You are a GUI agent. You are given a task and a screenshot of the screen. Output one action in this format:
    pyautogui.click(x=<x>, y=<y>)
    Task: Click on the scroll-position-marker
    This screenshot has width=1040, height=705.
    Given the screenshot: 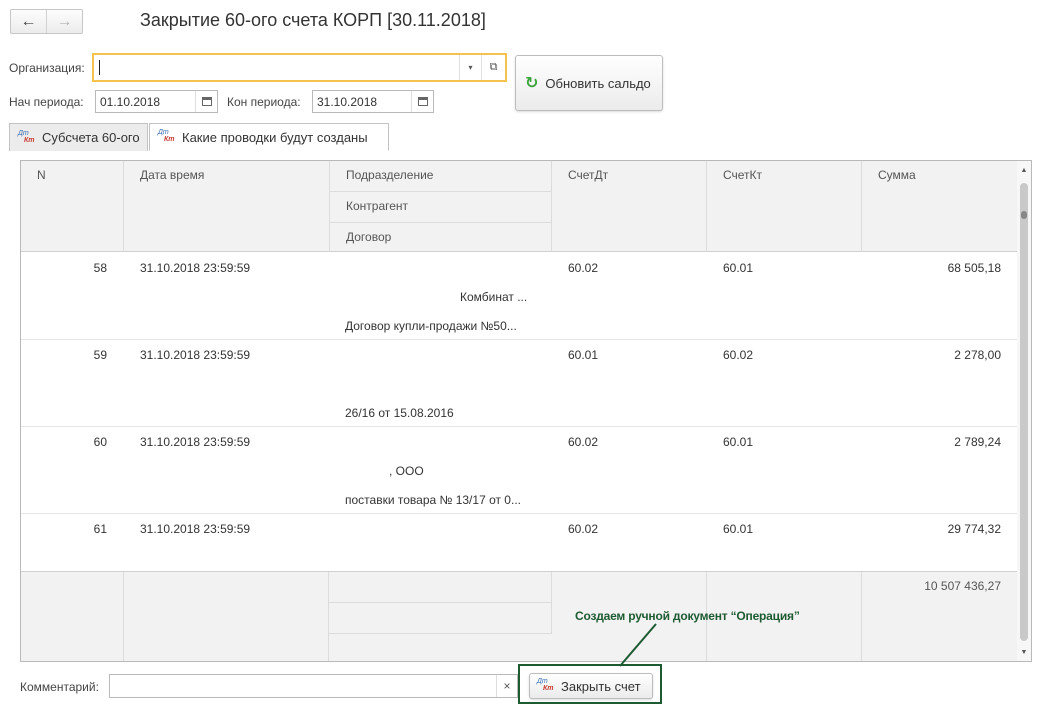 What is the action you would take?
    pyautogui.click(x=1024, y=215)
    